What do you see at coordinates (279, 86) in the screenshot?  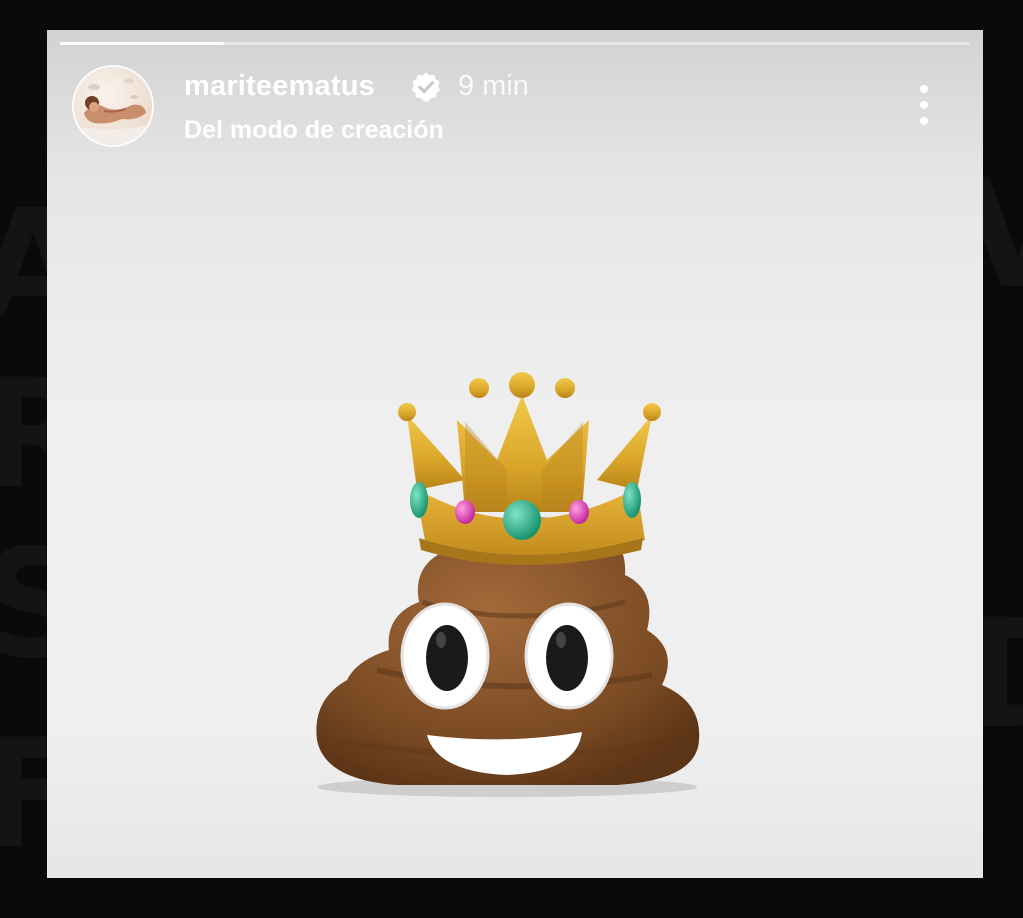 I see `username: mariteematus` at bounding box center [279, 86].